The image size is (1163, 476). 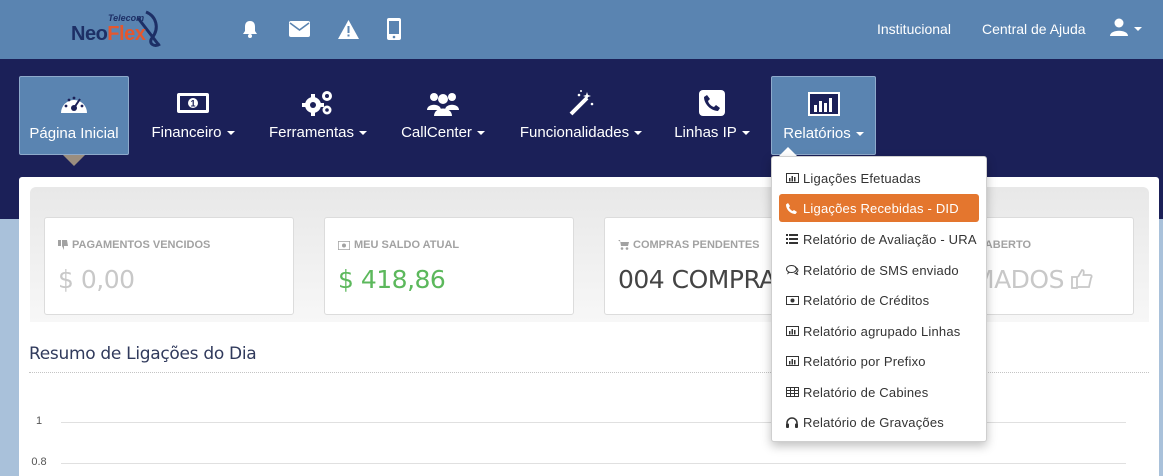 I want to click on nav-item-callcenter: CallCenter, so click(x=443, y=115).